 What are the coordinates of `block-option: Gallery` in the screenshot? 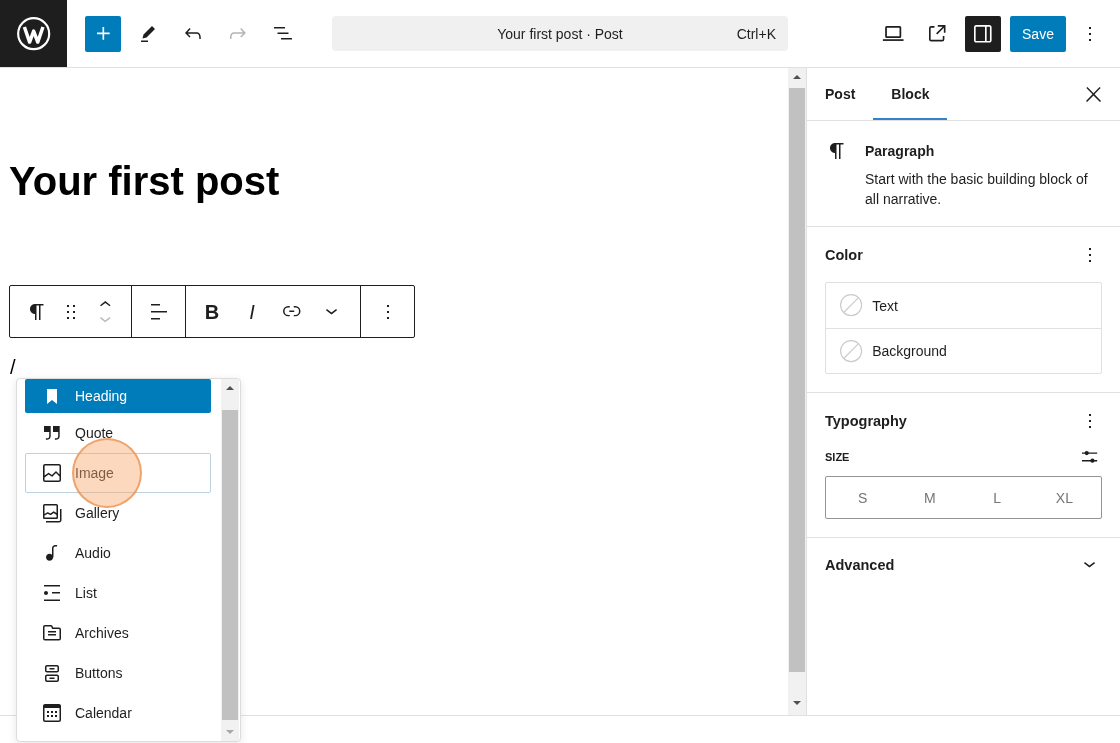 It's located at (118, 513).